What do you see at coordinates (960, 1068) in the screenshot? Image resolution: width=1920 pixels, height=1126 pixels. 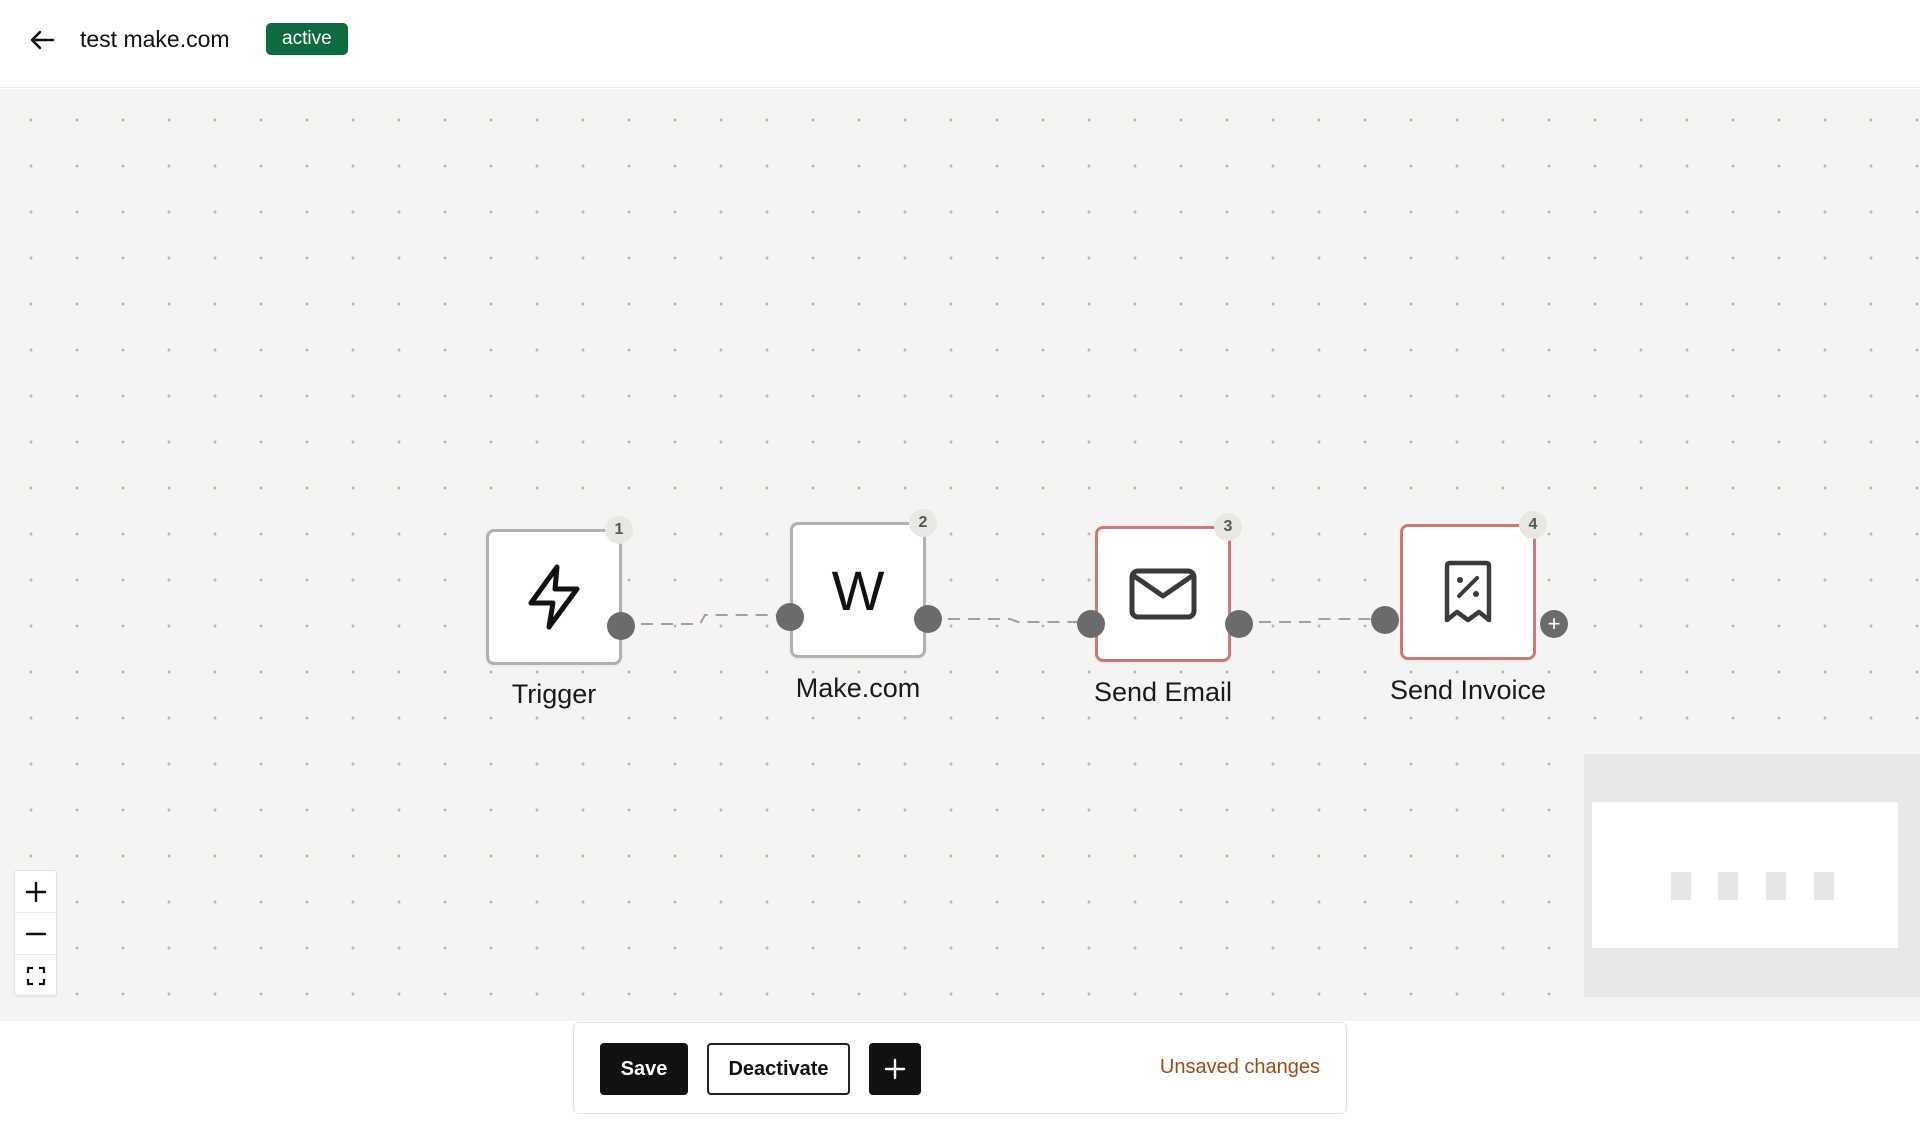 I see `action-toolbar: Save Deactivate Unsaved changes` at bounding box center [960, 1068].